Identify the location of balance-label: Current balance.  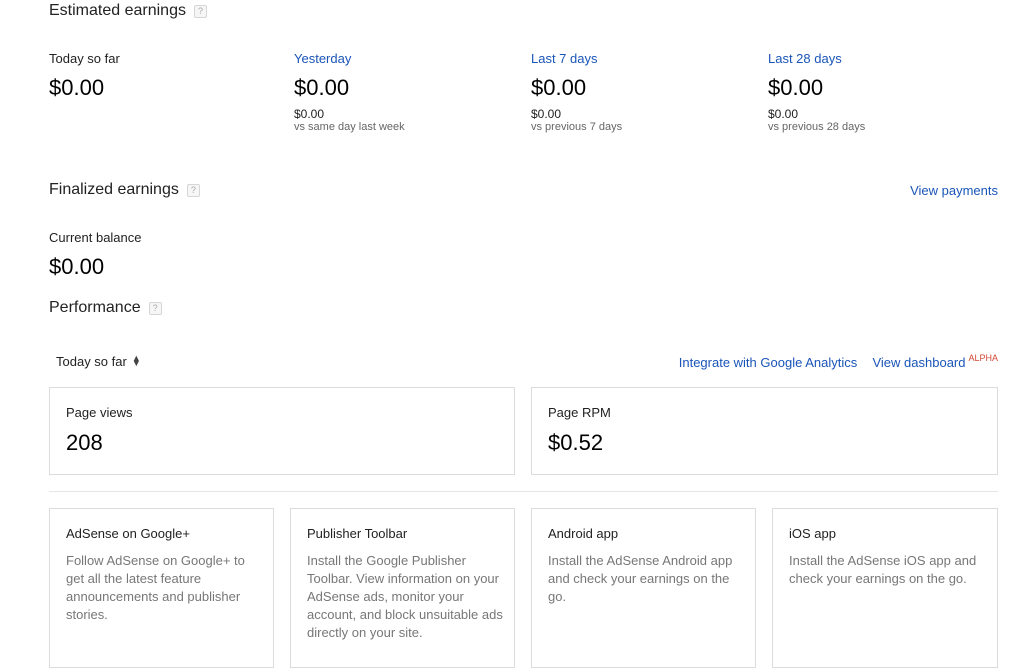
(95, 237).